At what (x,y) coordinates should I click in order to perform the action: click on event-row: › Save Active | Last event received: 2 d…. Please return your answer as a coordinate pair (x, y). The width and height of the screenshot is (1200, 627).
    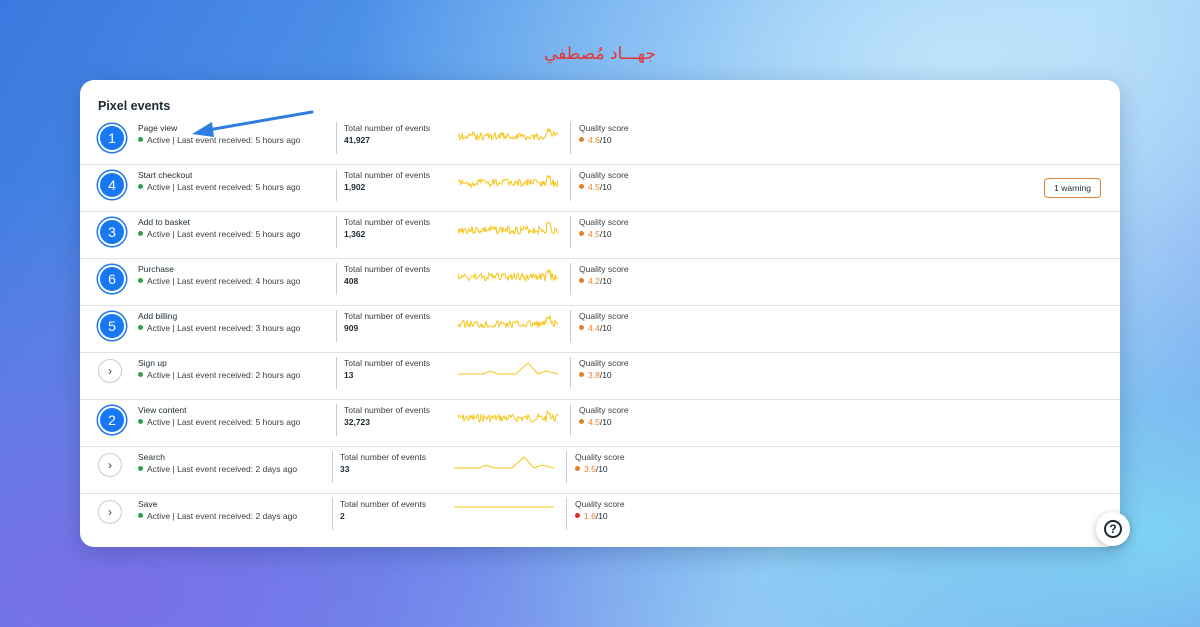
    Looking at the image, I should click on (600, 517).